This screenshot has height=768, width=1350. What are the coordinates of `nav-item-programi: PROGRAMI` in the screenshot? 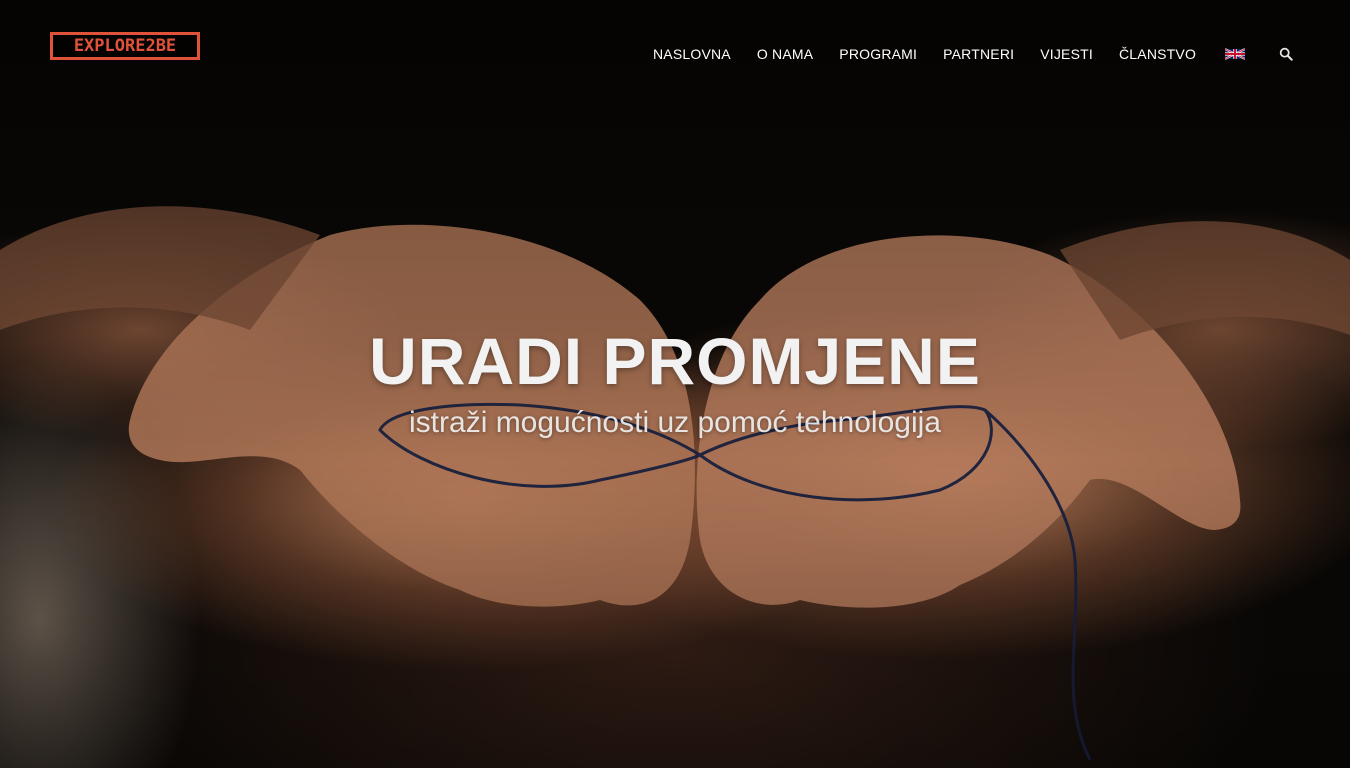 It's located at (878, 54).